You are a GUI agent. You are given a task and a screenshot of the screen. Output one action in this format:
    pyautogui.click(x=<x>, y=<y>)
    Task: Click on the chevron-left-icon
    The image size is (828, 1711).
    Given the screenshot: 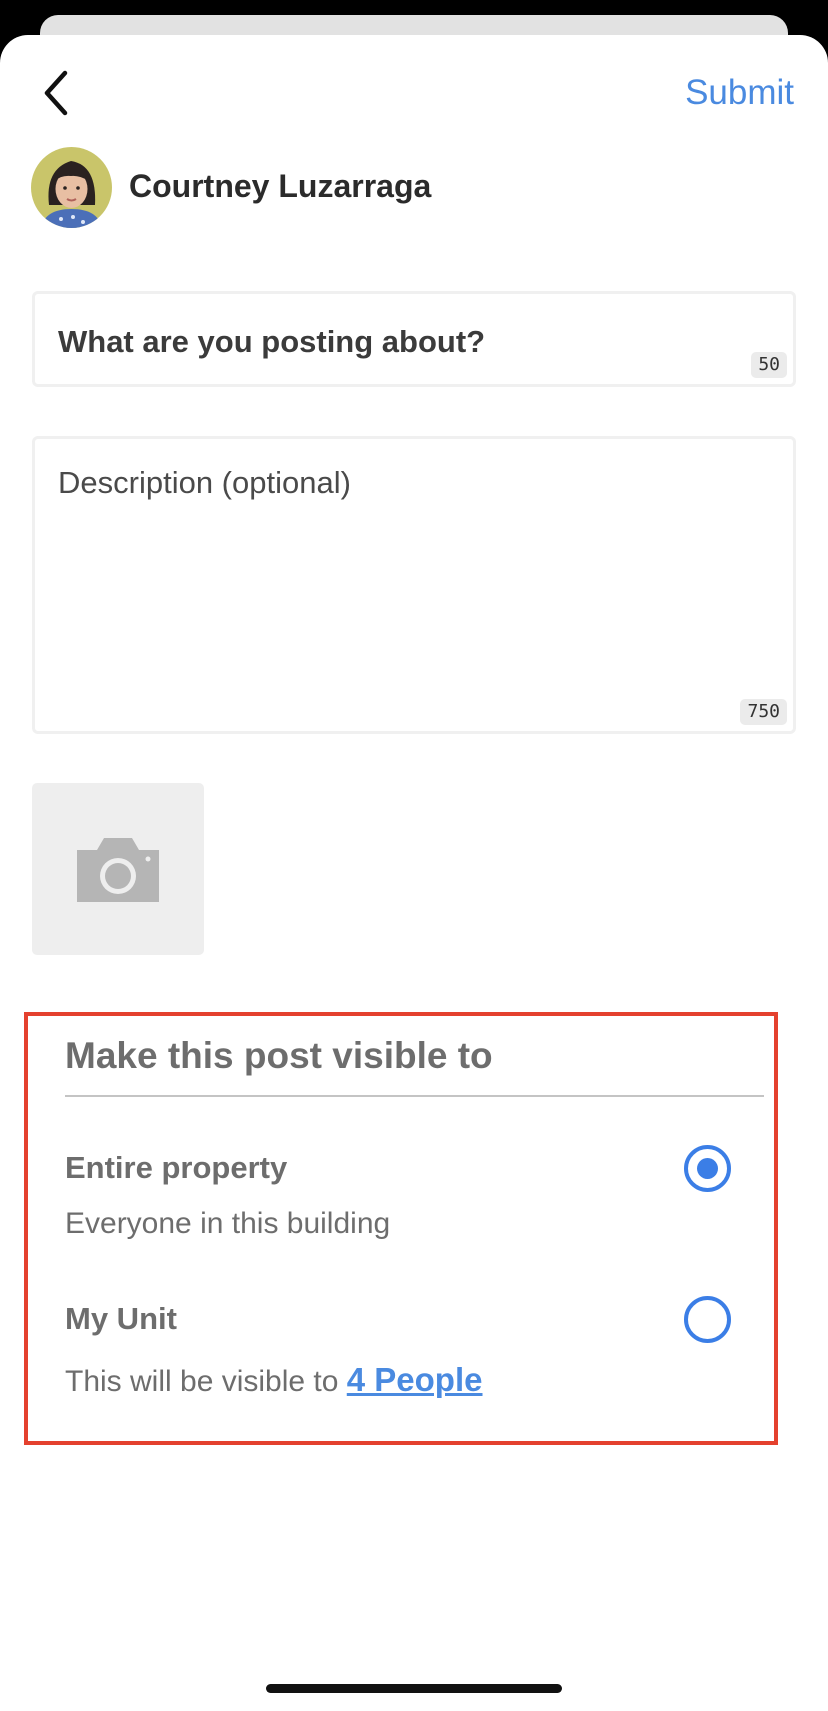 What is the action you would take?
    pyautogui.click(x=56, y=93)
    